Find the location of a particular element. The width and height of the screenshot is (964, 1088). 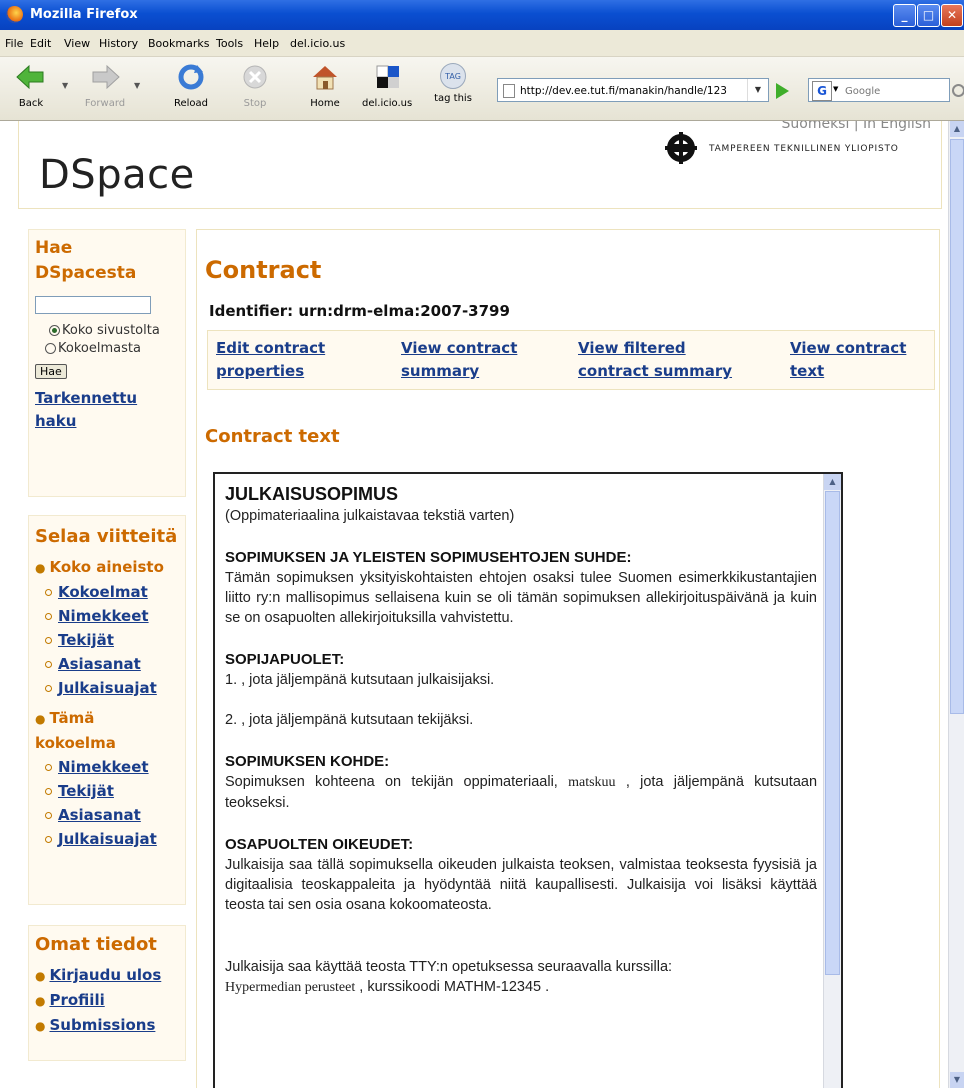

menu-delicious: del.icio.us is located at coordinates (317, 43).